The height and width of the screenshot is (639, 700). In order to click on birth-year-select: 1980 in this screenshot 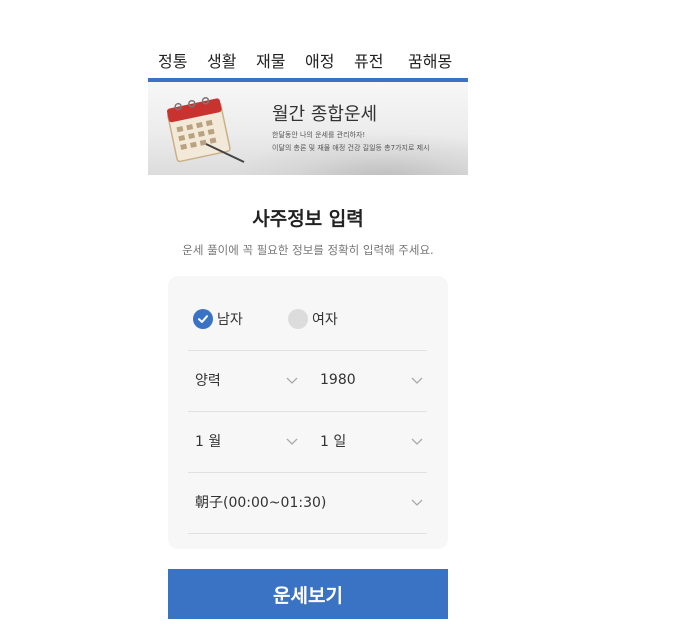, I will do `click(372, 380)`.